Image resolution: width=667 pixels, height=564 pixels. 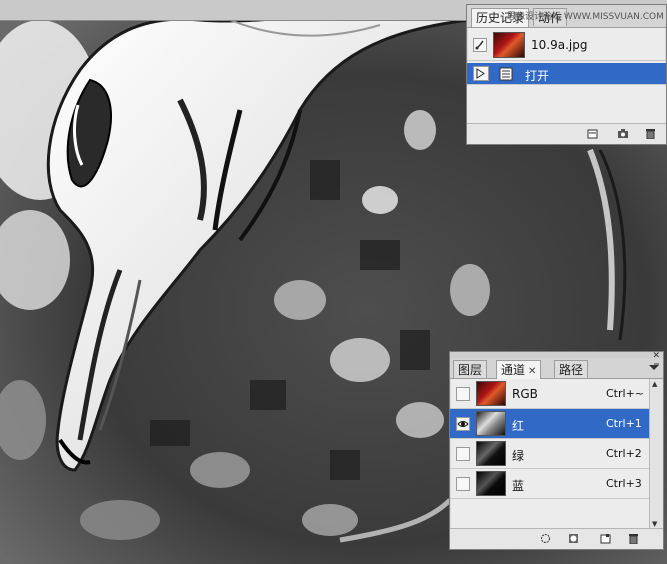 I want to click on new-channel-icon, so click(x=605, y=538).